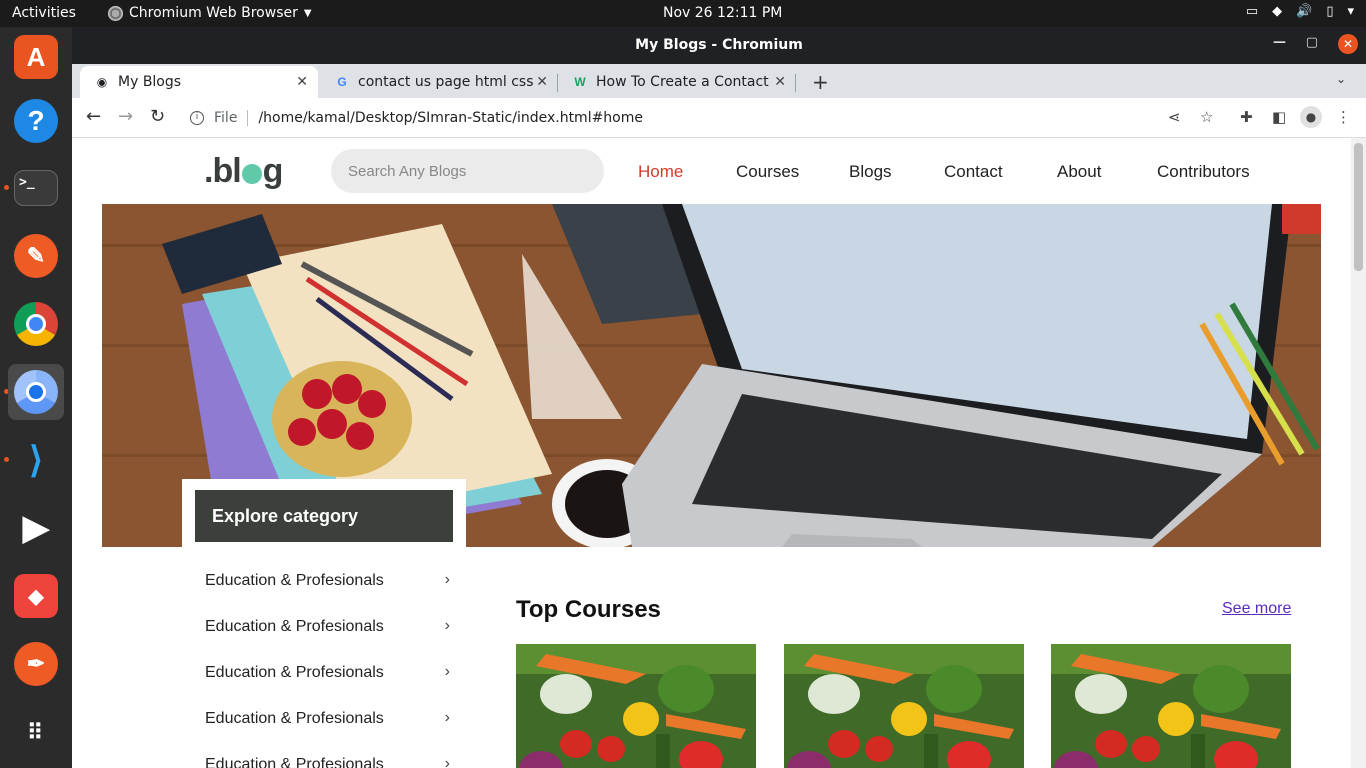 Image resolution: width=1366 pixels, height=768 pixels. Describe the element at coordinates (44, 13) in the screenshot. I see `activities-button: Activities` at that location.